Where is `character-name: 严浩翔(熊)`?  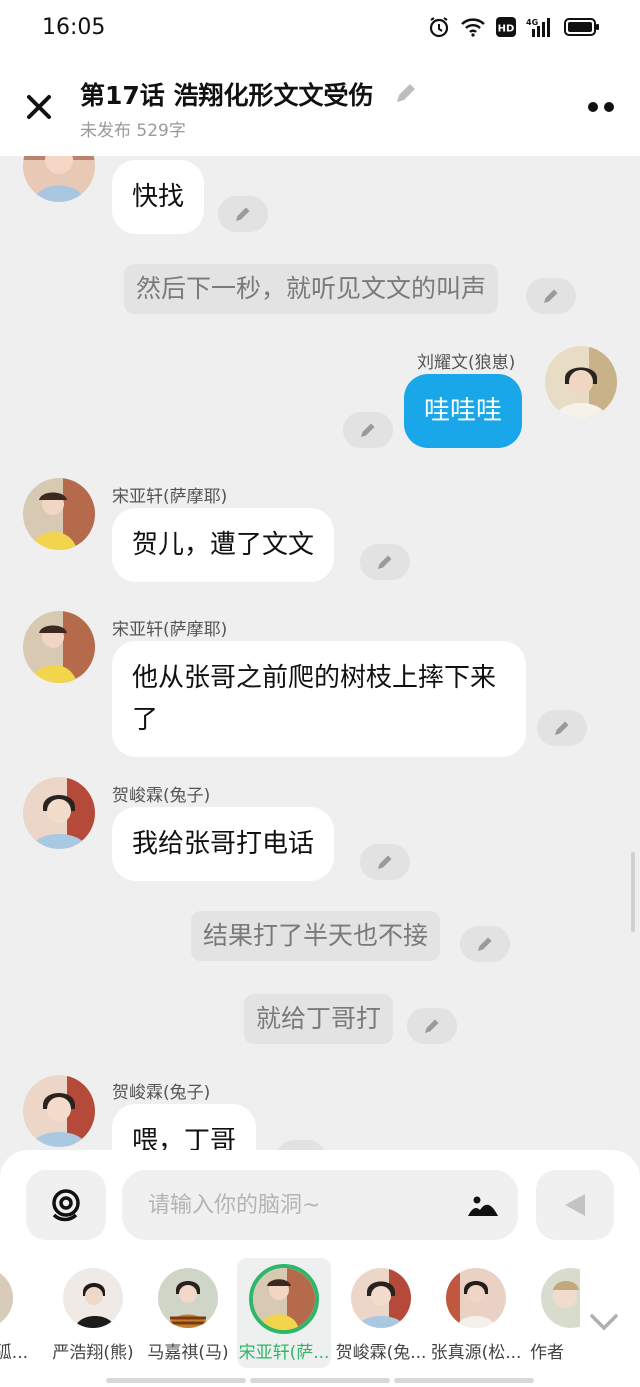 character-name: 严浩翔(熊) is located at coordinates (93, 1353).